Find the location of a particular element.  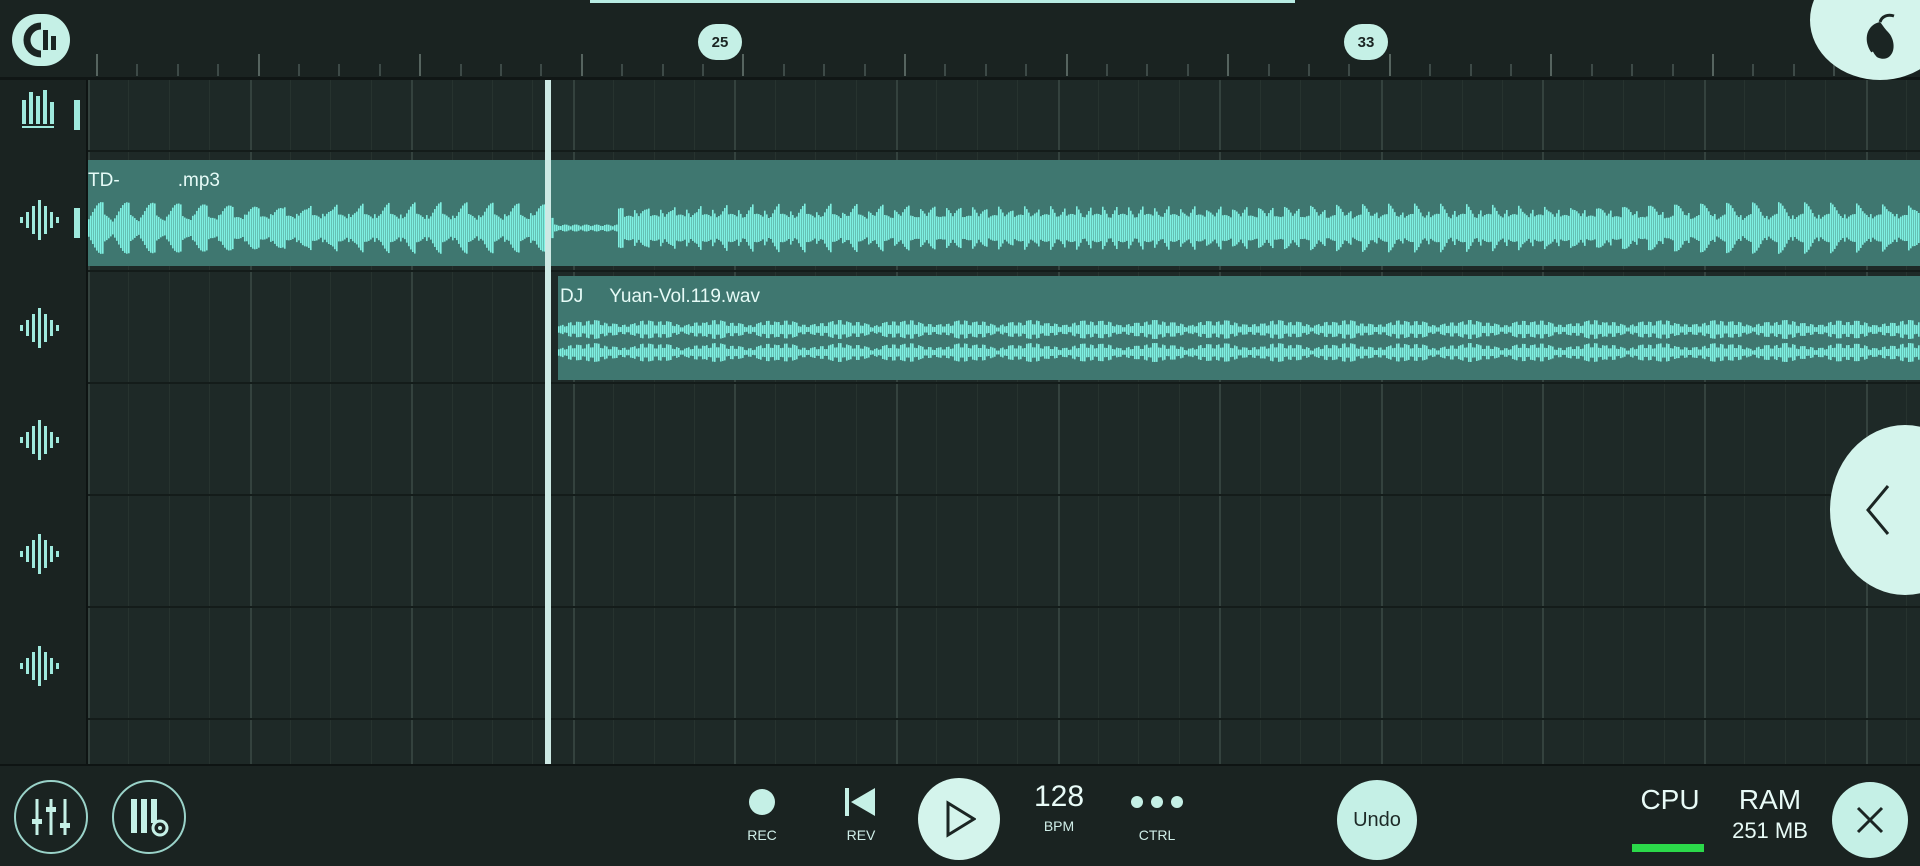

cpu-meter is located at coordinates (1668, 848).